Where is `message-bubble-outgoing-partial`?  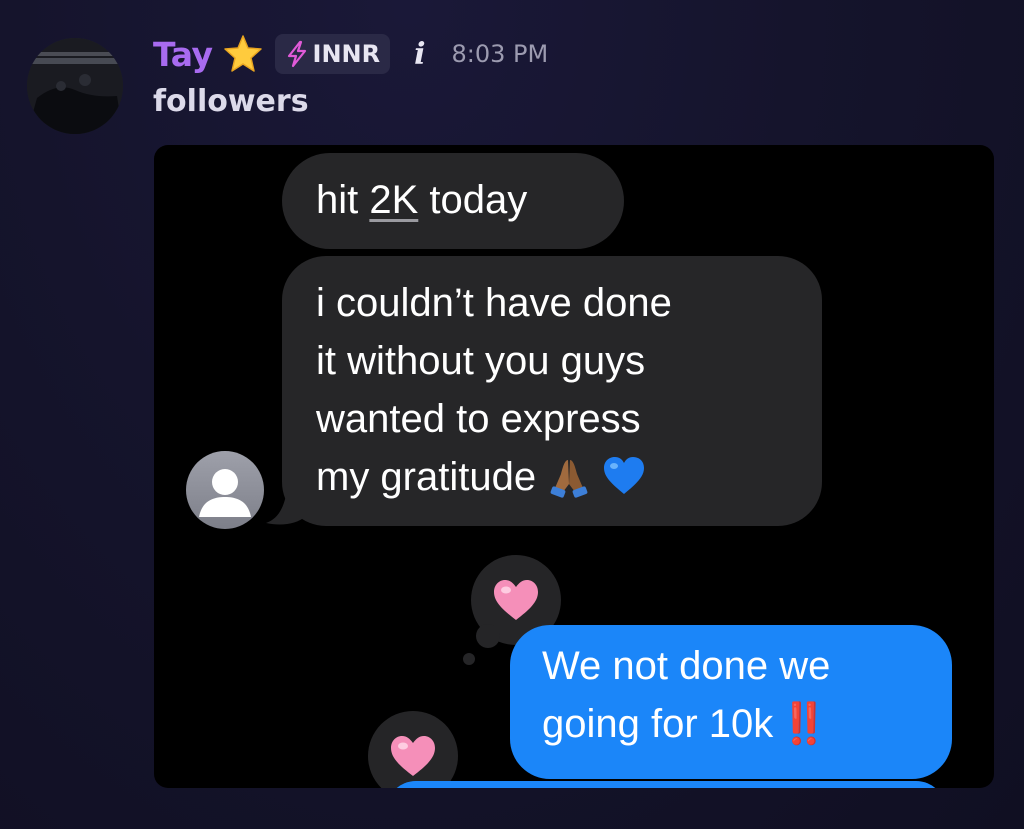 message-bubble-outgoing-partial is located at coordinates (666, 784).